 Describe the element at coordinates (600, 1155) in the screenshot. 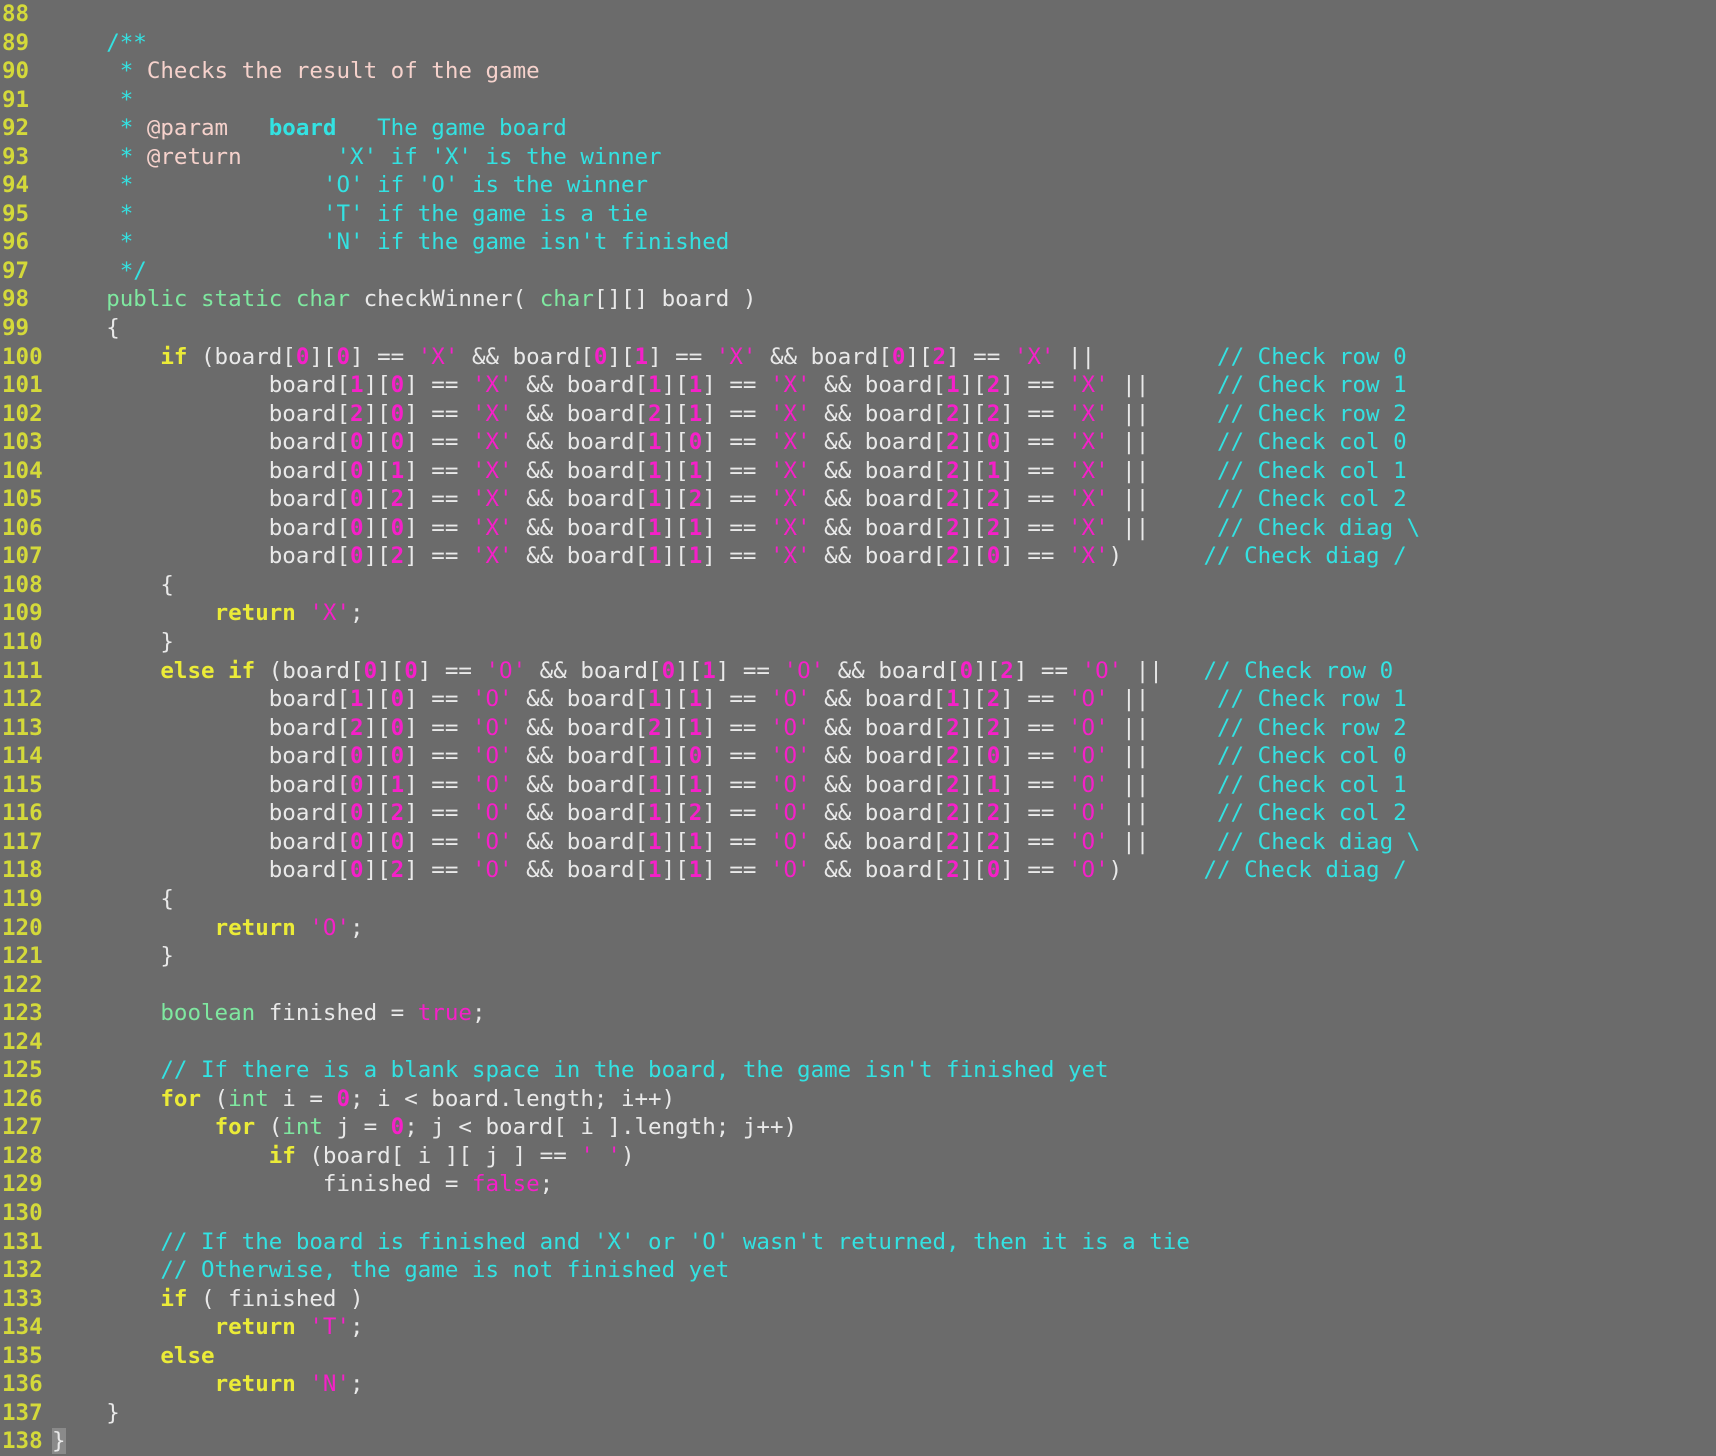

I see `code-token: ' '` at that location.